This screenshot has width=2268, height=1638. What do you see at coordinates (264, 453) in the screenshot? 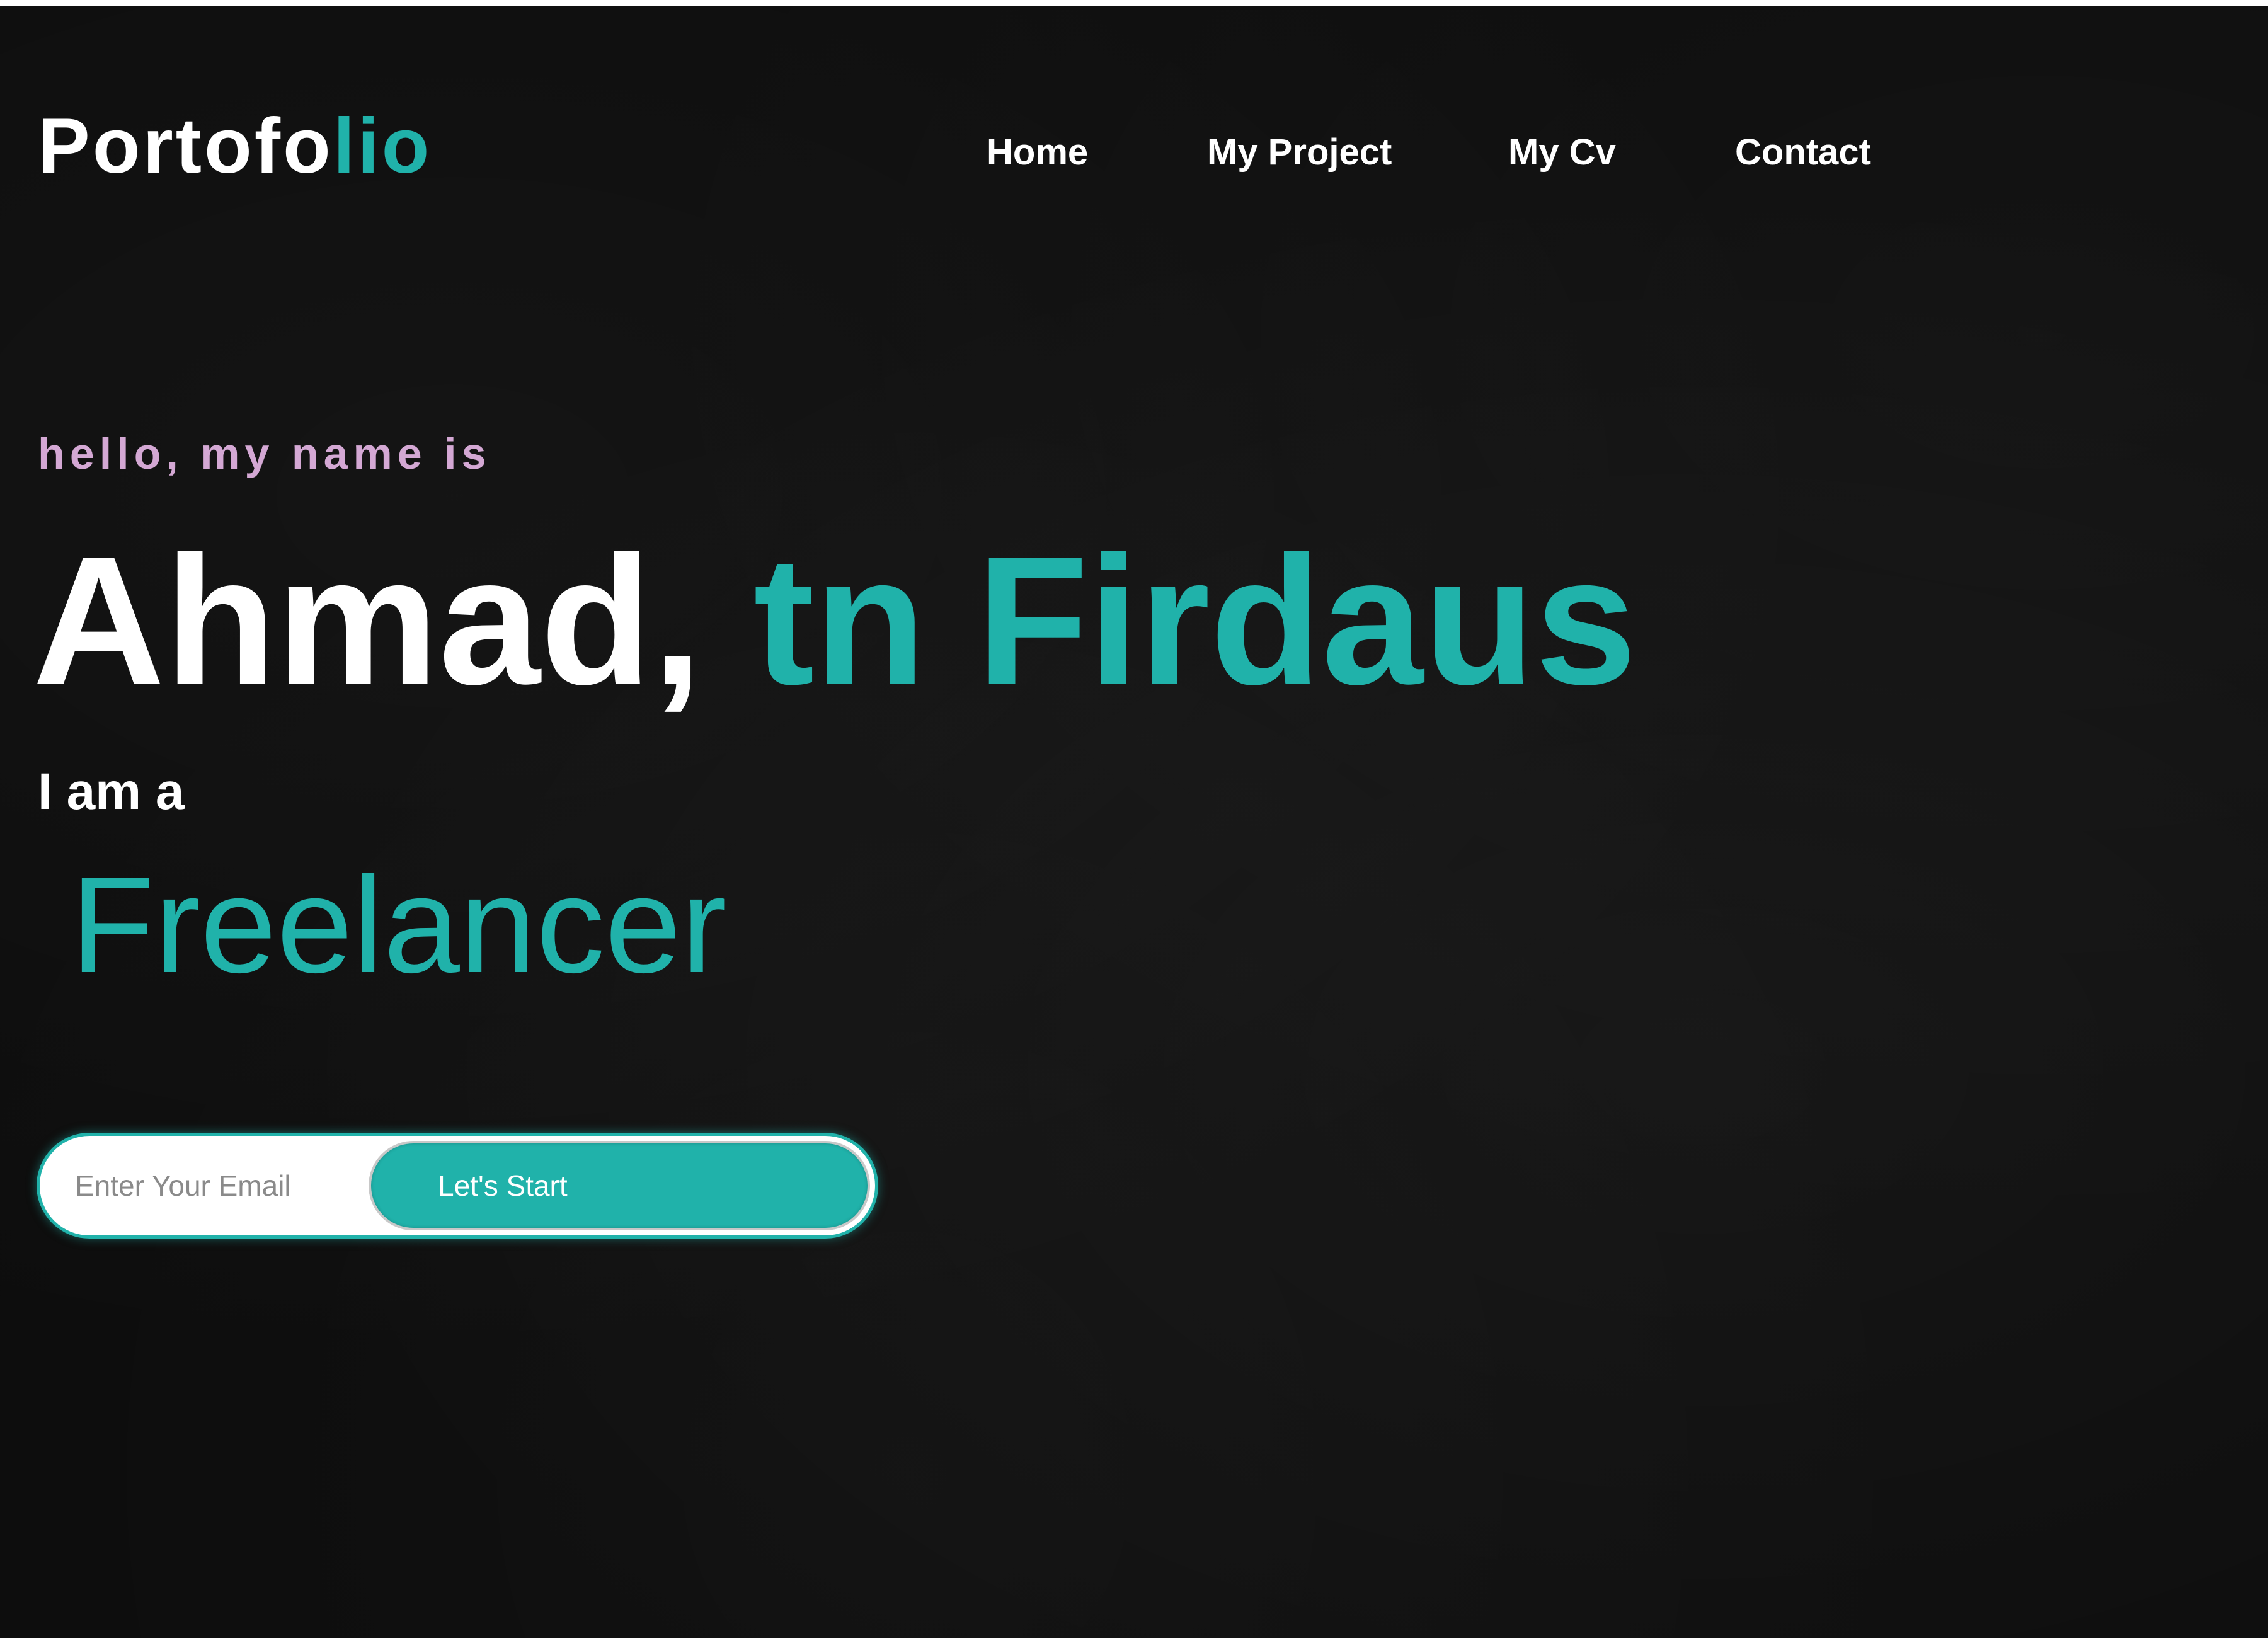
I see `hero-greeting: hello, my name is` at bounding box center [264, 453].